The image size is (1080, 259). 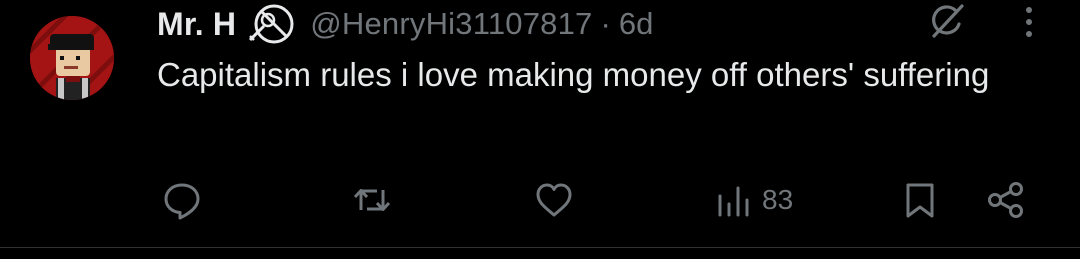 What do you see at coordinates (946, 22) in the screenshot?
I see `grok-slash-icon` at bounding box center [946, 22].